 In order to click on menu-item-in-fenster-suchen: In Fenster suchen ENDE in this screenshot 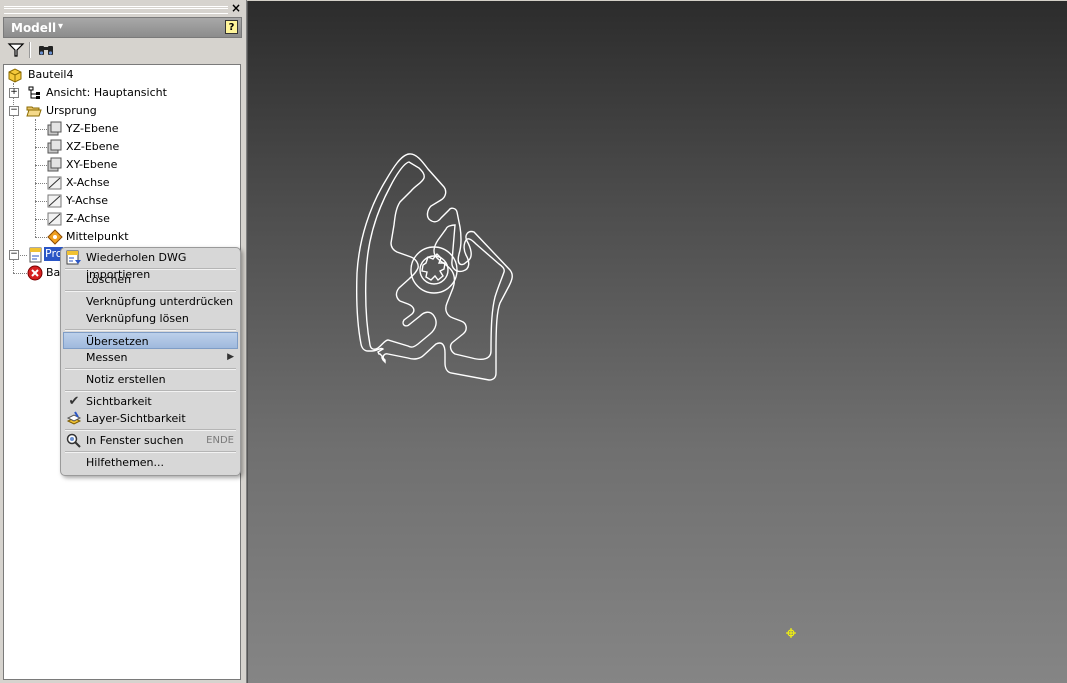, I will do `click(150, 440)`.